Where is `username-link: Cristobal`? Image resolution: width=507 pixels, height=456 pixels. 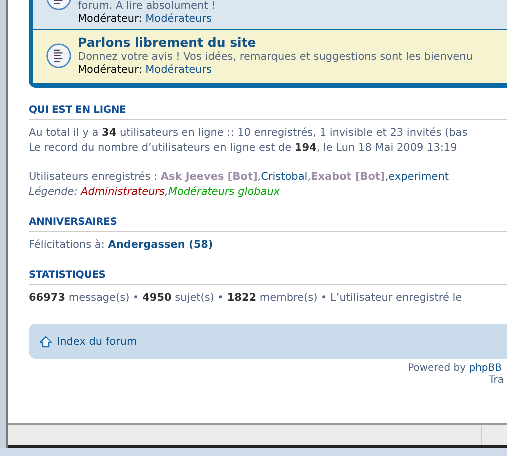
username-link: Cristobal is located at coordinates (284, 177).